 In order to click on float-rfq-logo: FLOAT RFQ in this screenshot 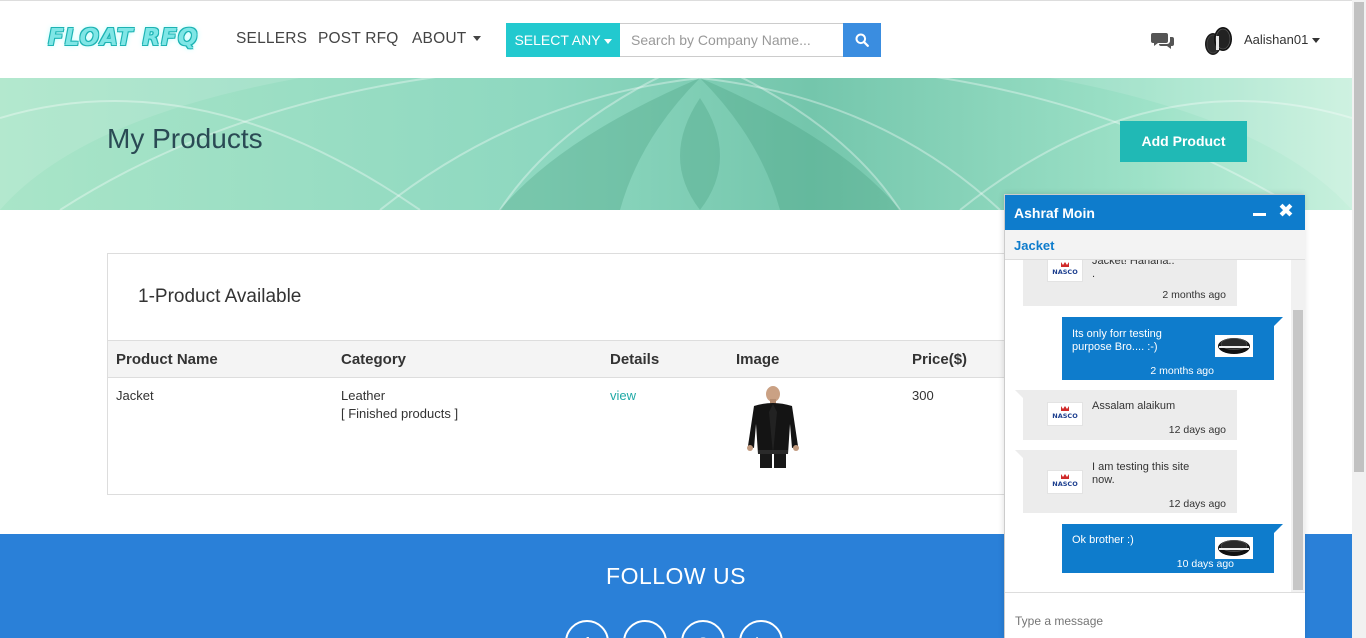, I will do `click(123, 38)`.